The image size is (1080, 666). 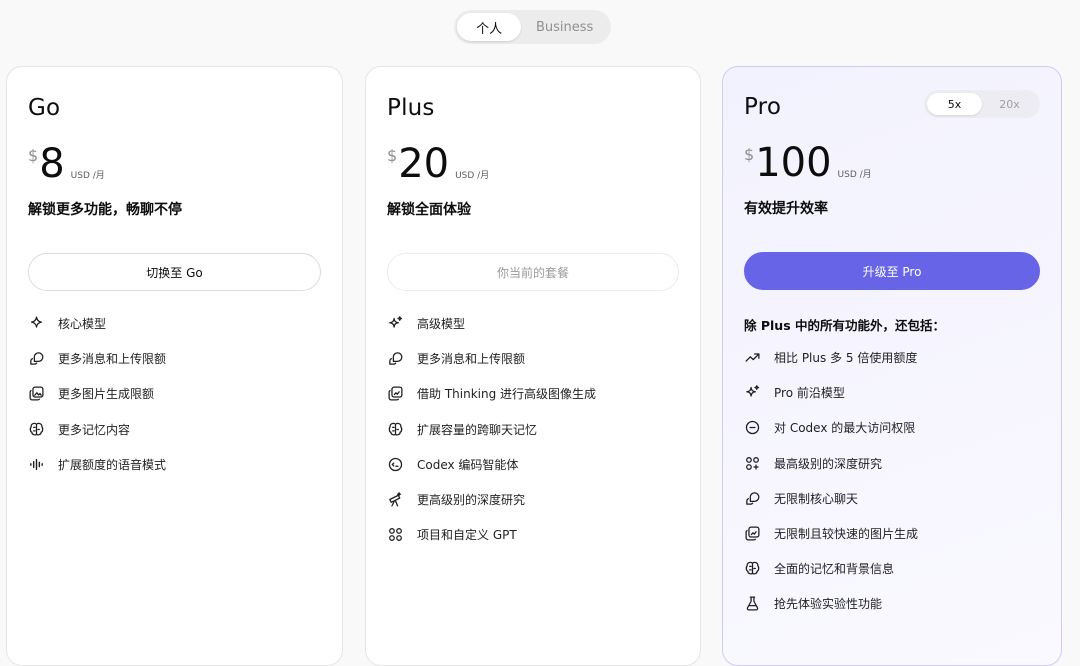 What do you see at coordinates (66, 164) in the screenshot?
I see `plan-price: $ 8 USD /月` at bounding box center [66, 164].